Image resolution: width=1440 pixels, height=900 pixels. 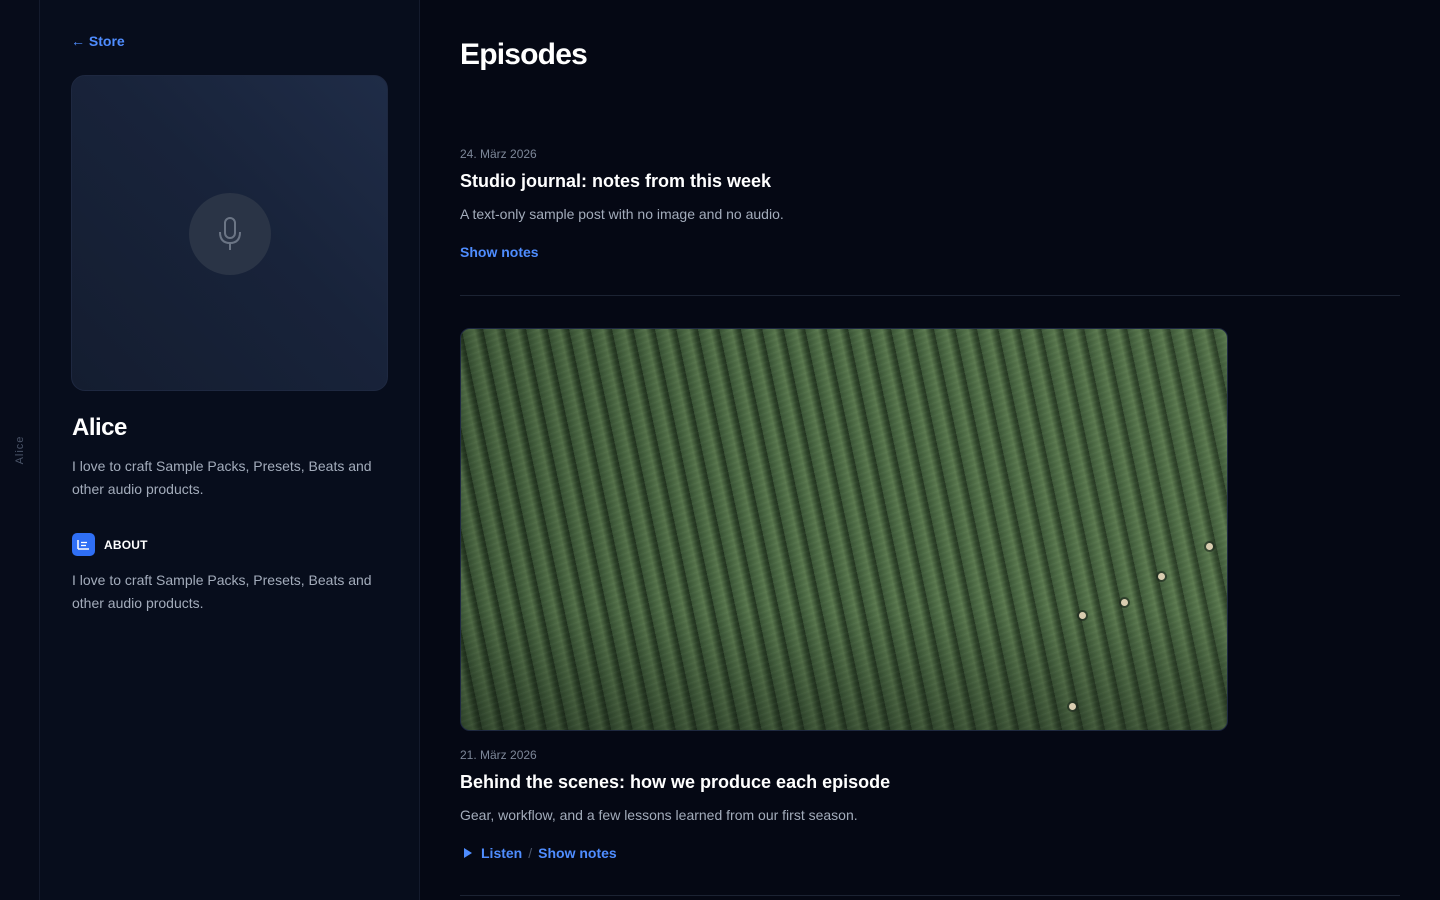 I want to click on episode-actions: Show notes, so click(x=499, y=252).